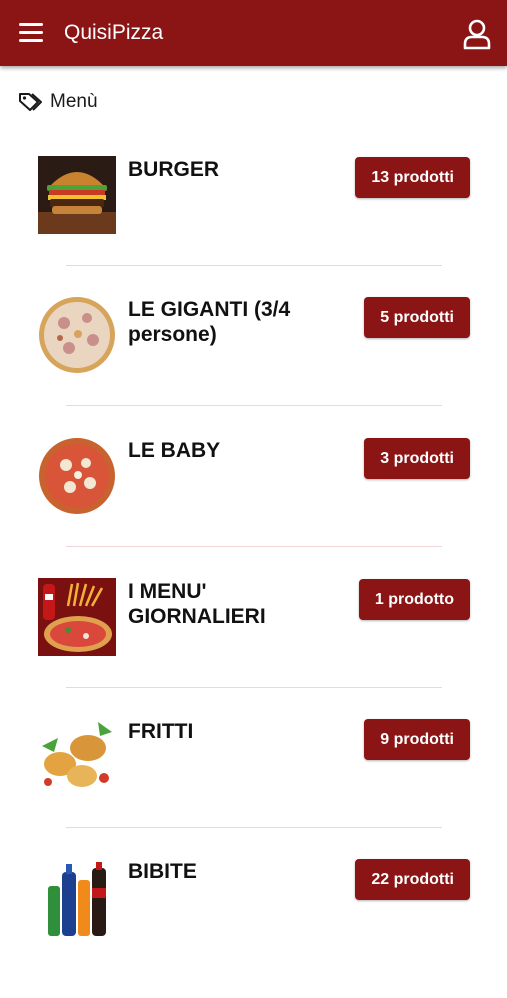 The height and width of the screenshot is (998, 507). Describe the element at coordinates (477, 34) in the screenshot. I see `user-account-icon` at that location.